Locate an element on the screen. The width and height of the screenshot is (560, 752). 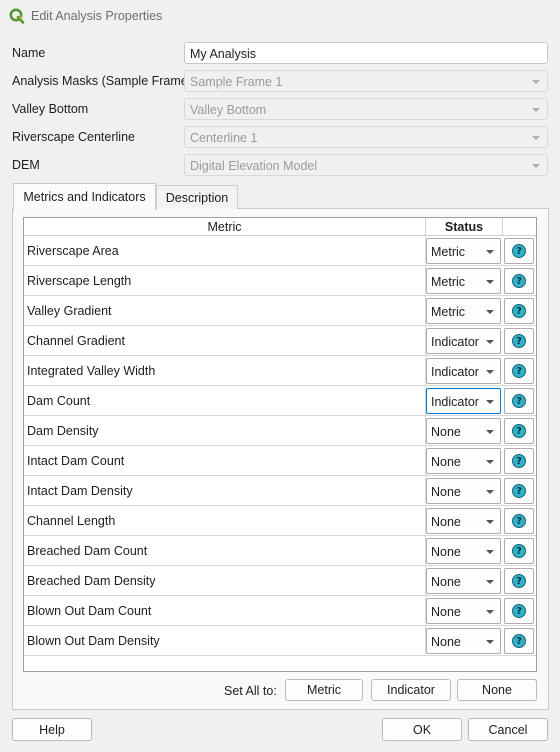
table-row: Integrated Valley Width Indicator? is located at coordinates (280, 371).